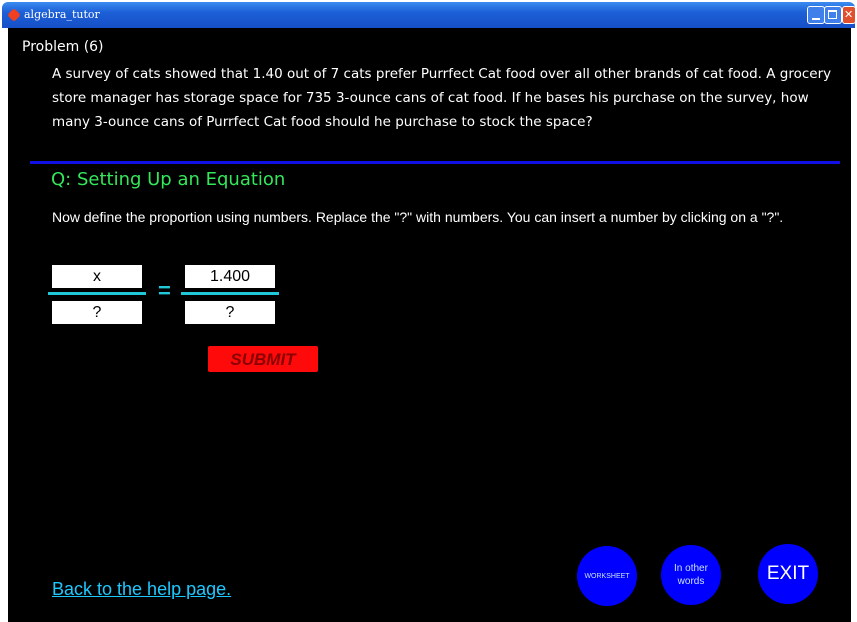  What do you see at coordinates (230, 312) in the screenshot?
I see `right-denominator-box: ?` at bounding box center [230, 312].